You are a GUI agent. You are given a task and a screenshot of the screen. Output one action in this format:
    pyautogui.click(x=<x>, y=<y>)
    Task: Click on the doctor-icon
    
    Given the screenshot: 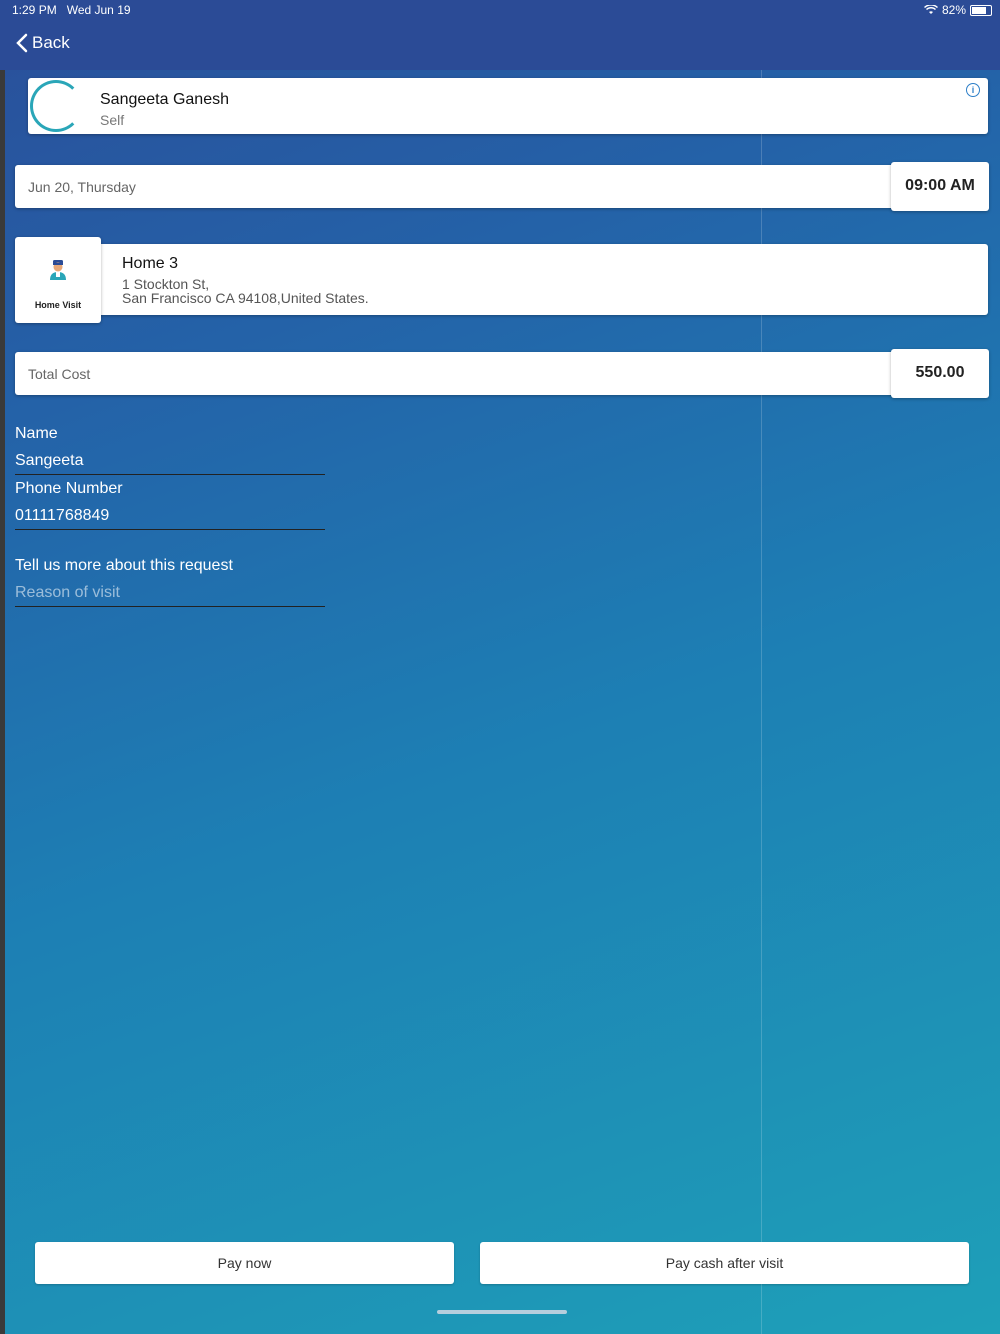 What is the action you would take?
    pyautogui.click(x=58, y=270)
    